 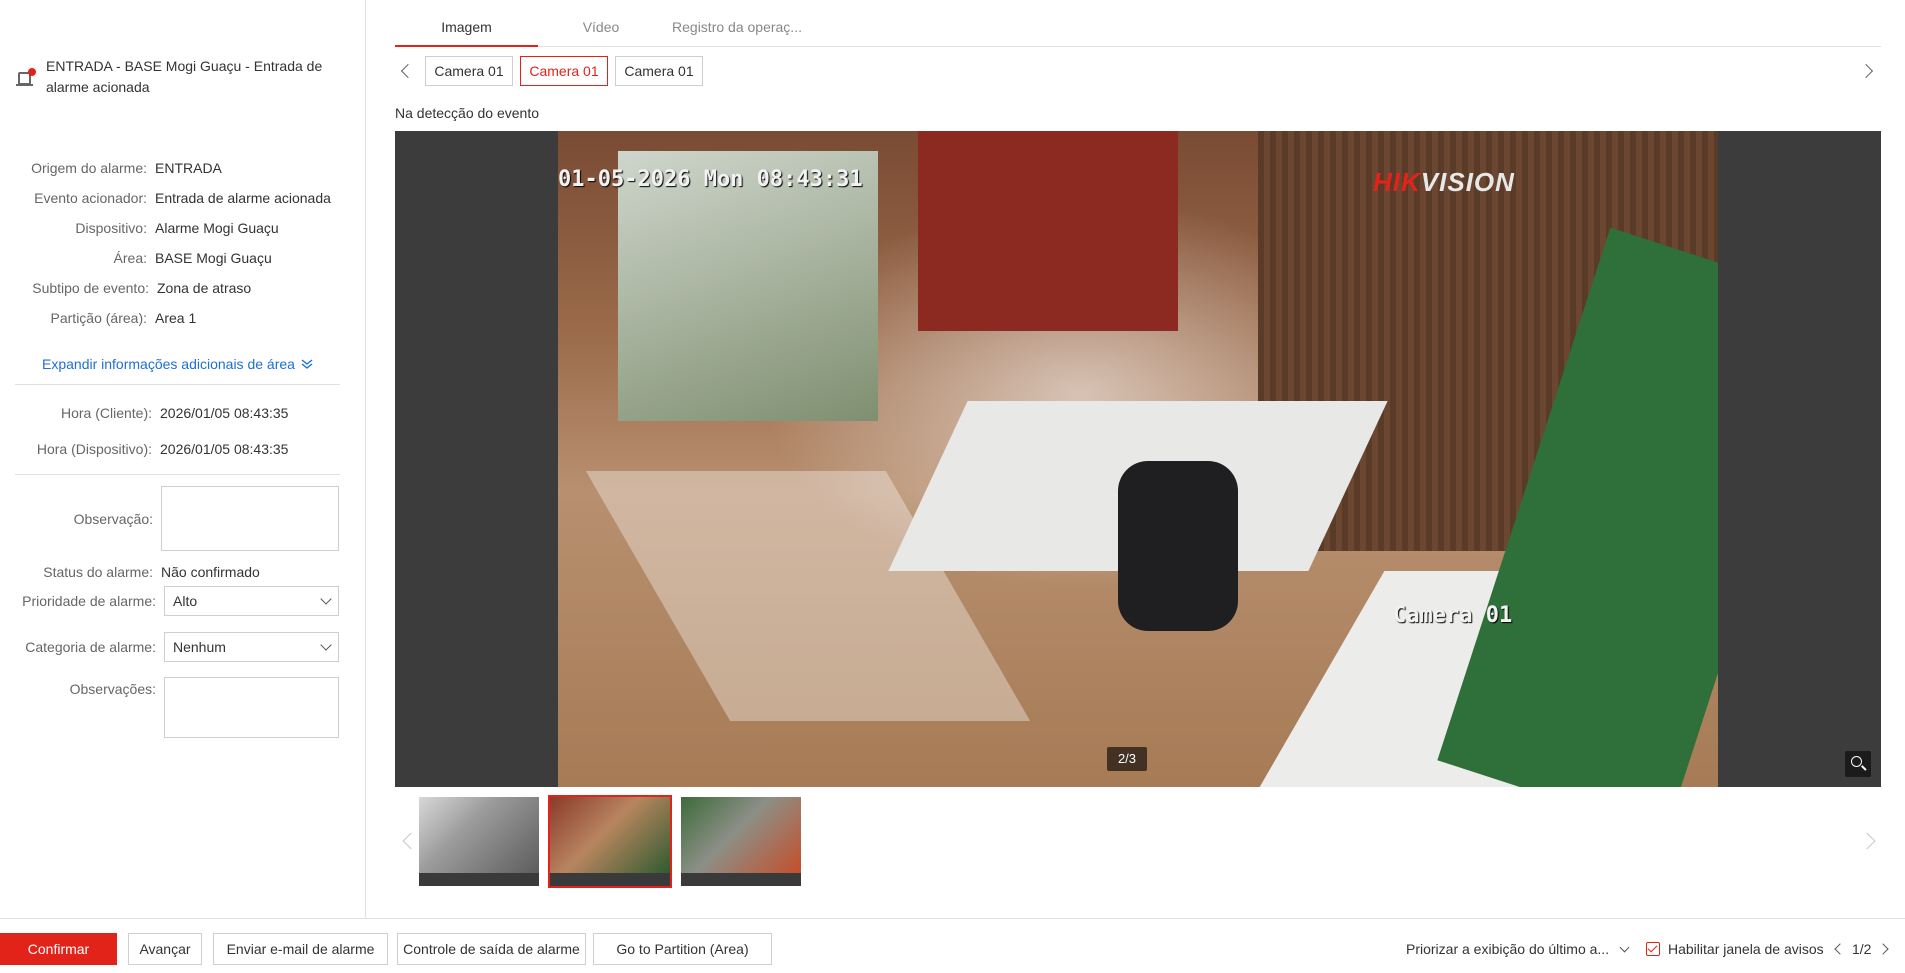 I want to click on camera-prev-icon, so click(x=408, y=71).